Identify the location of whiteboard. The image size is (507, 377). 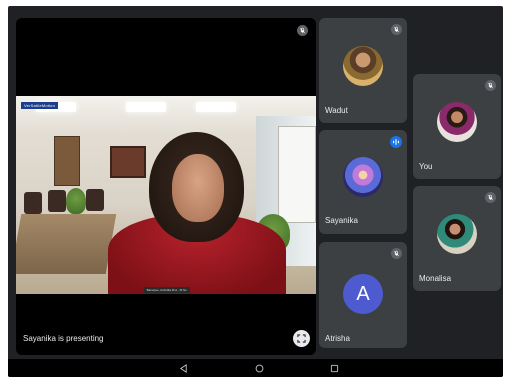
(297, 174).